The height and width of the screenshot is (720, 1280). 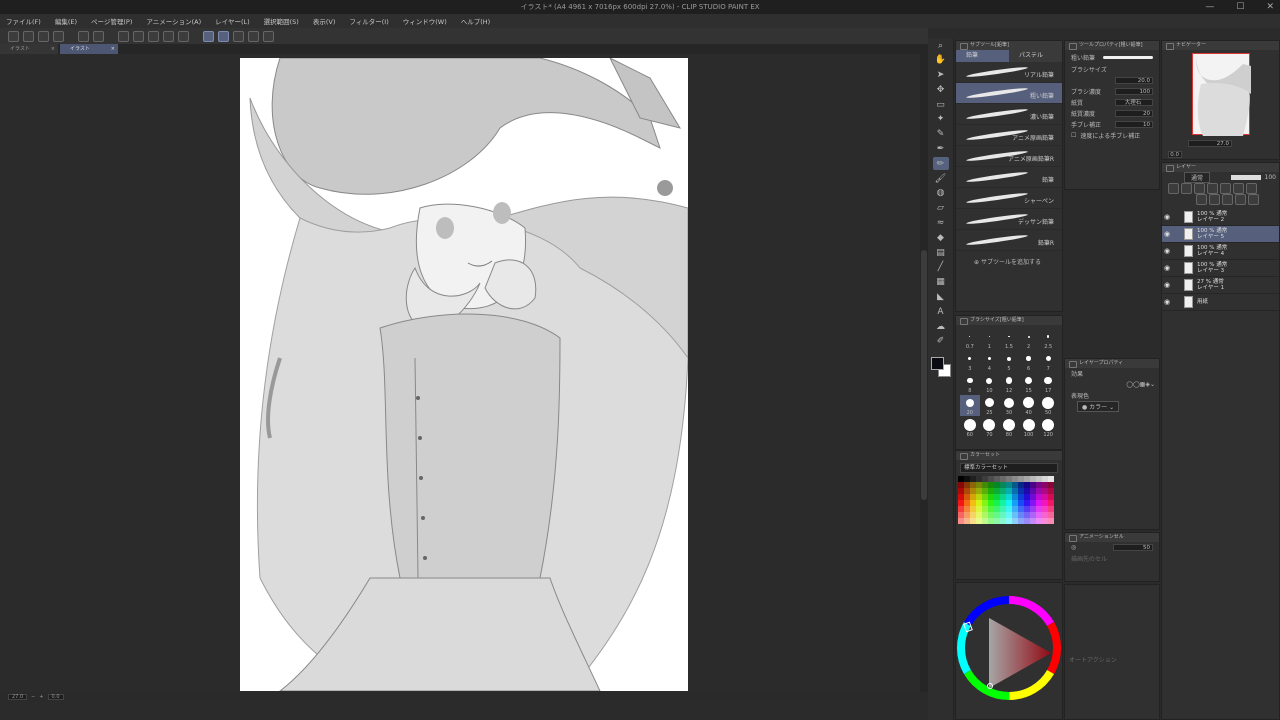 What do you see at coordinates (58, 36) in the screenshot?
I see `export-icon` at bounding box center [58, 36].